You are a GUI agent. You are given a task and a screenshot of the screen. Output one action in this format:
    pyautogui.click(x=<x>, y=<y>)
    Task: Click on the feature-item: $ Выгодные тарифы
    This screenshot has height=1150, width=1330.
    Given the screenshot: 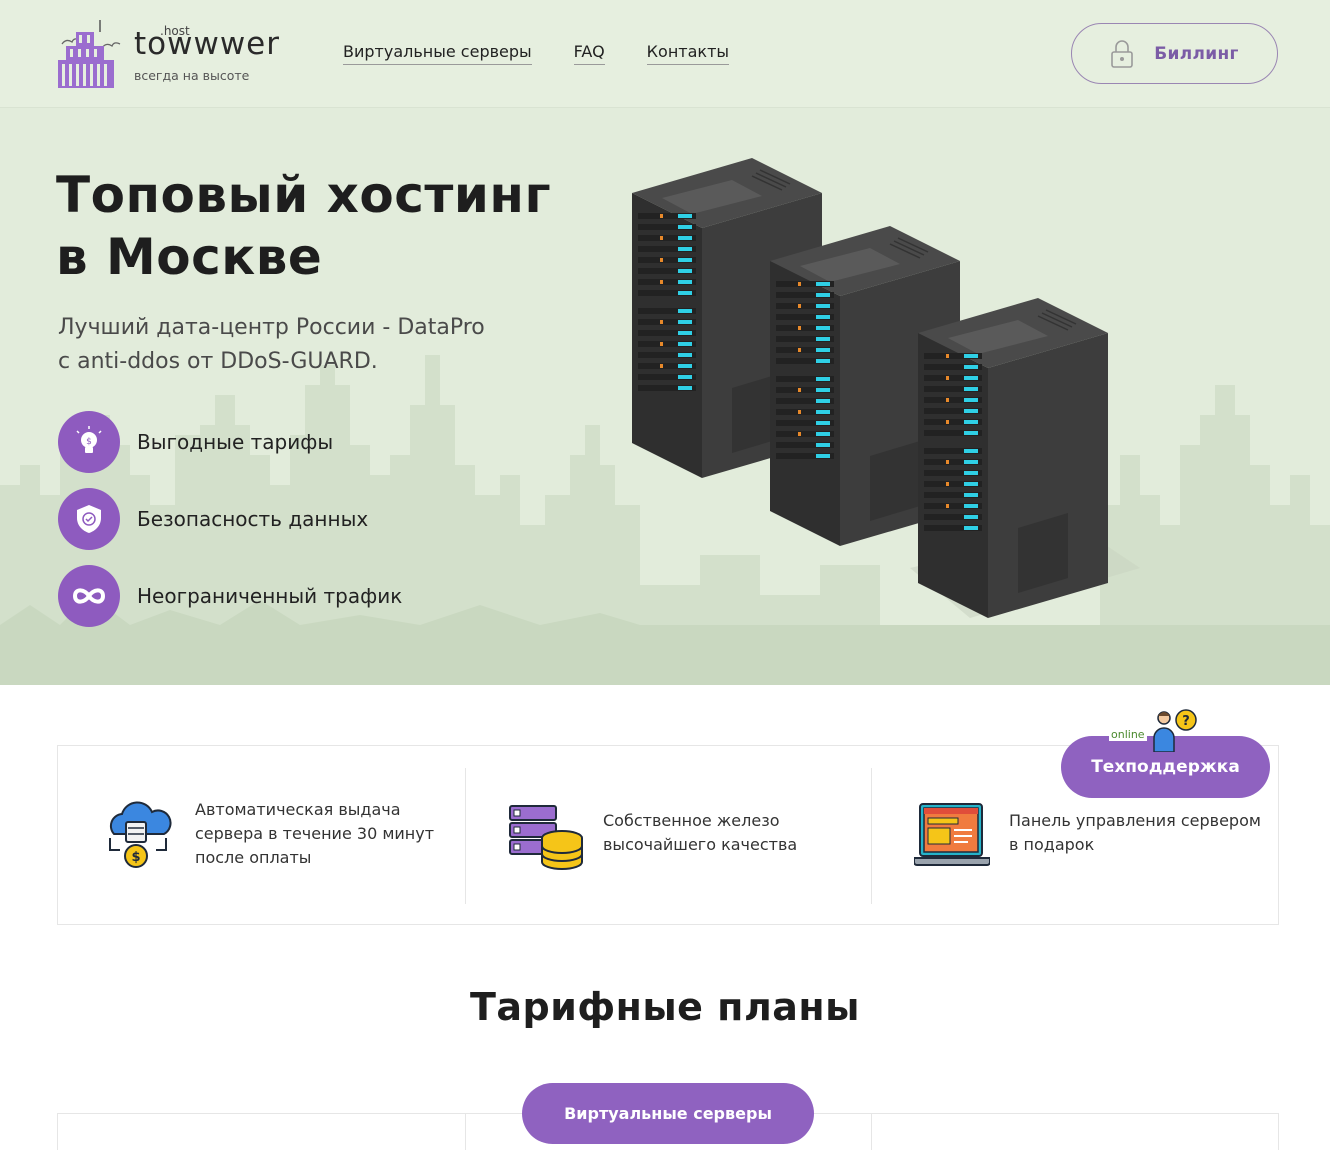 What is the action you would take?
    pyautogui.click(x=230, y=442)
    